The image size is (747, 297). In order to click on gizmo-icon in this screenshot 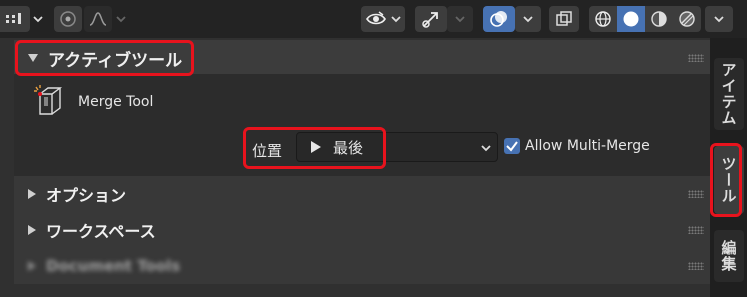, I will do `click(430, 20)`.